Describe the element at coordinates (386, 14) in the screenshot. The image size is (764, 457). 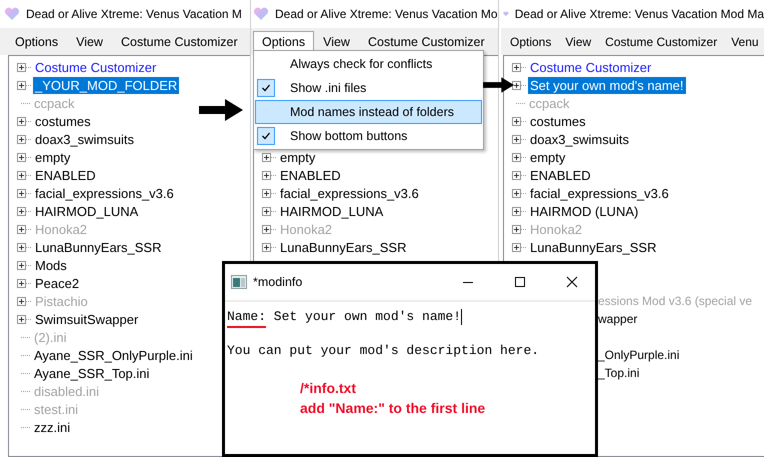
I see `window-title: Dead or Alive Xtreme: Venus Vacation Mo` at that location.